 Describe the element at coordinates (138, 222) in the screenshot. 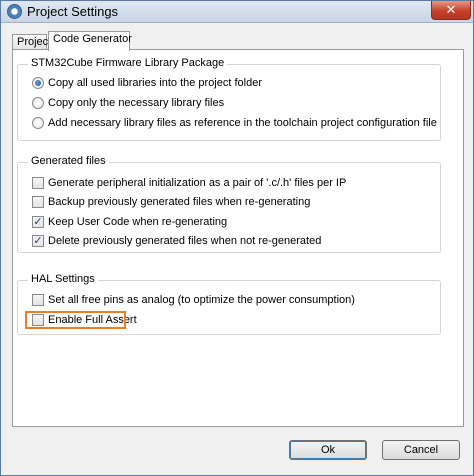

I see `option-label: Keep User Code when re-generating` at that location.